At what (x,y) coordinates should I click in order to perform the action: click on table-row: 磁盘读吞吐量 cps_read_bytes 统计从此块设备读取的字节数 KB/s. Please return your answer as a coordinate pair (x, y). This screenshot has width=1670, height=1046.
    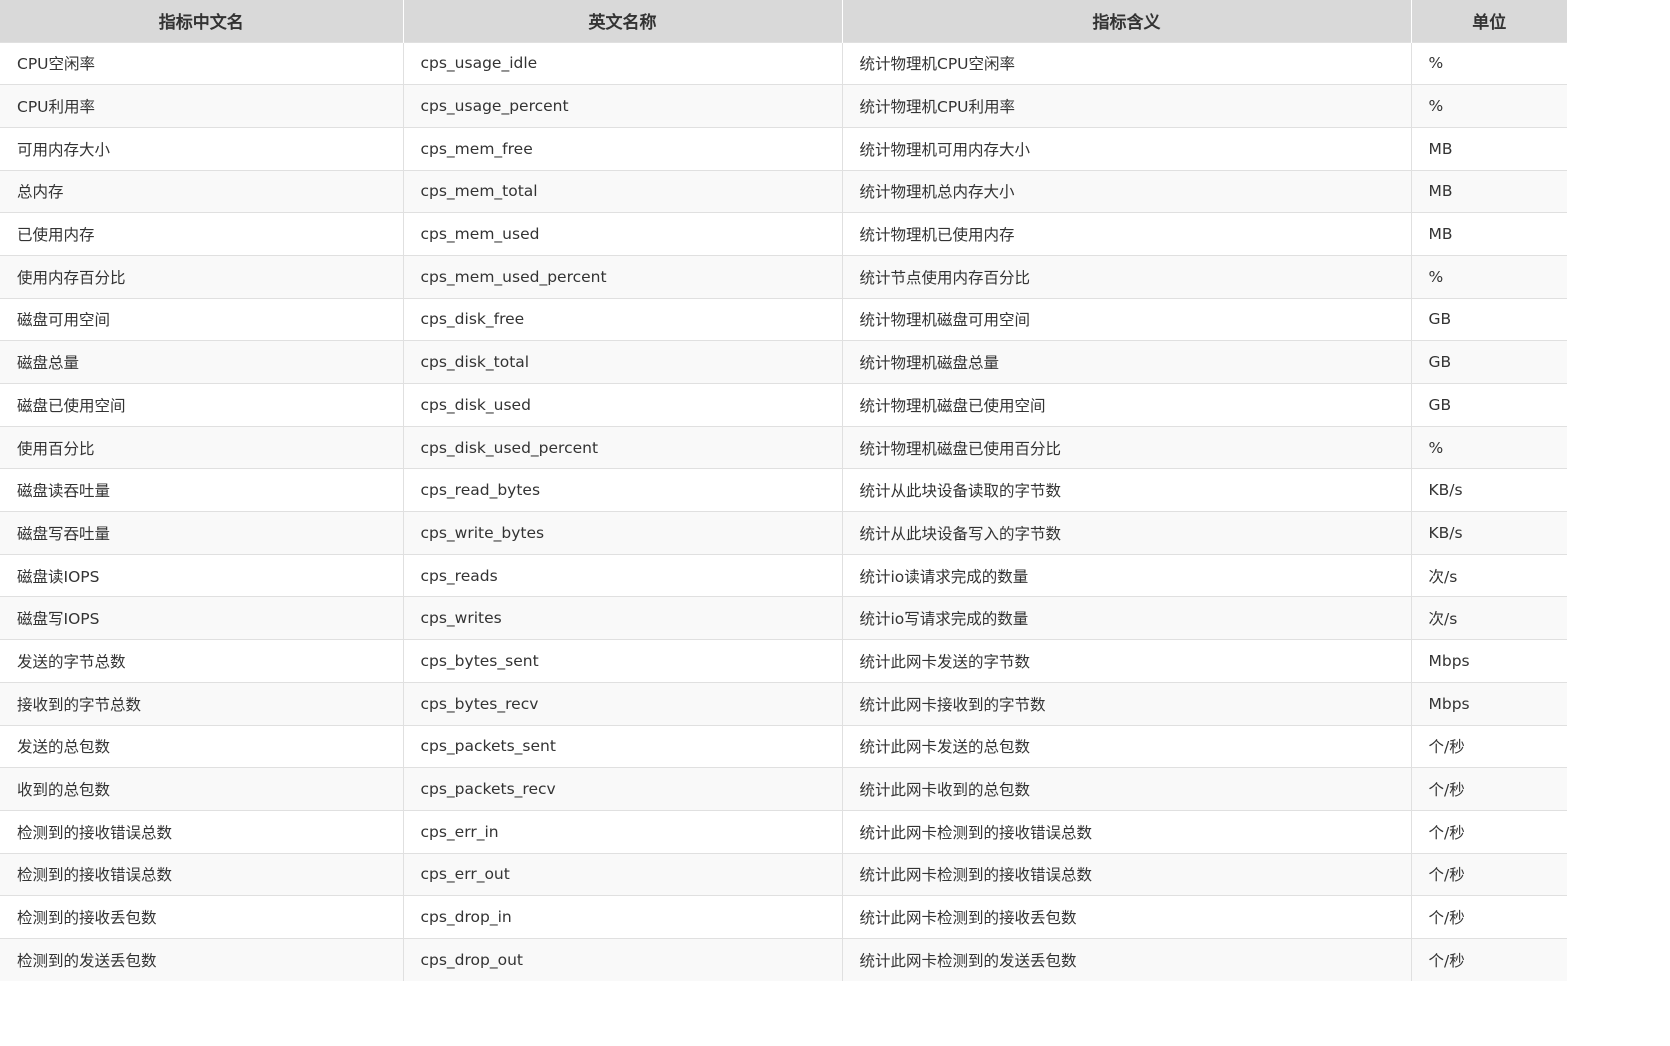
    Looking at the image, I should click on (783, 490).